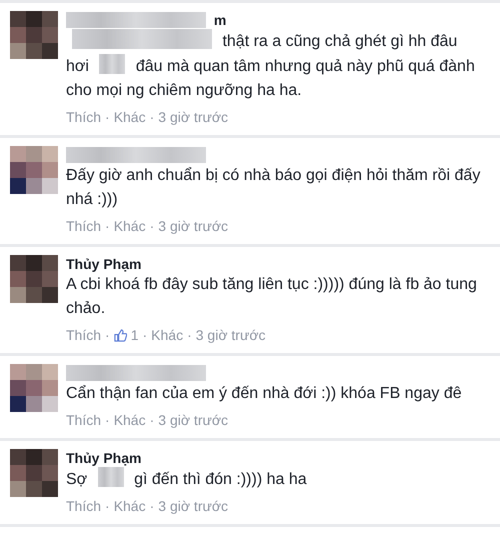 The width and height of the screenshot is (500, 540). I want to click on thumbs-up-icon, so click(120, 335).